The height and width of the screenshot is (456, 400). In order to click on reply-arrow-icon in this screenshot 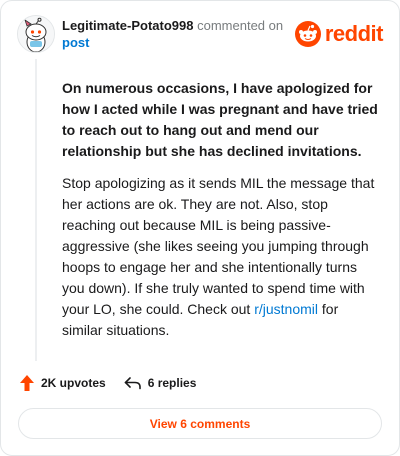, I will do `click(132, 383)`.